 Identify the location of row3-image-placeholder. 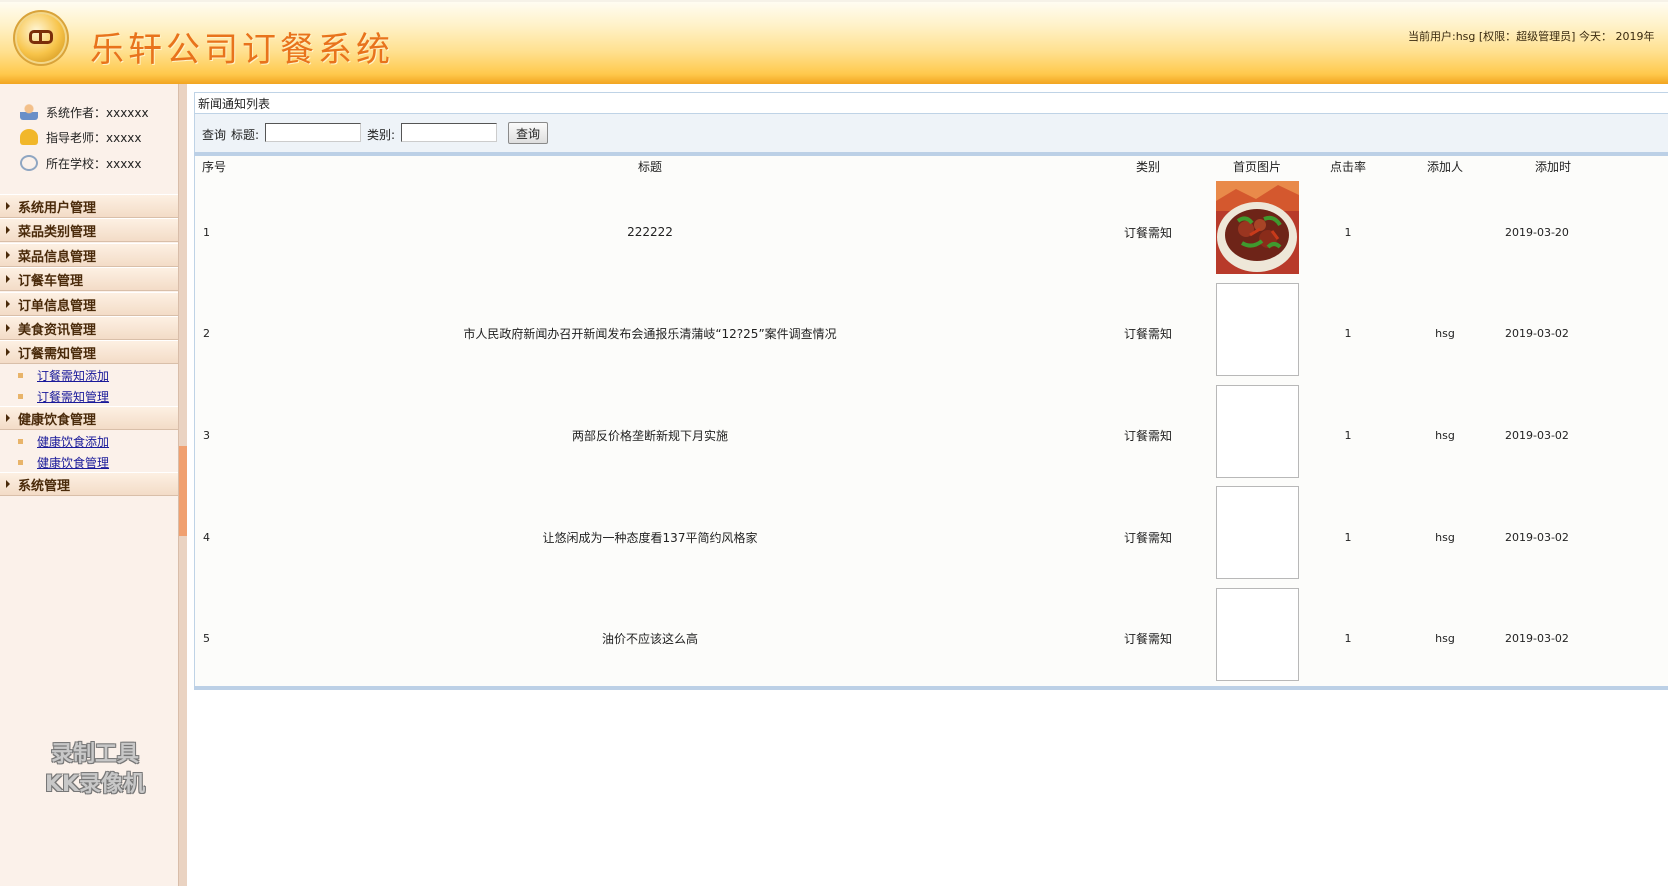
(1257, 431).